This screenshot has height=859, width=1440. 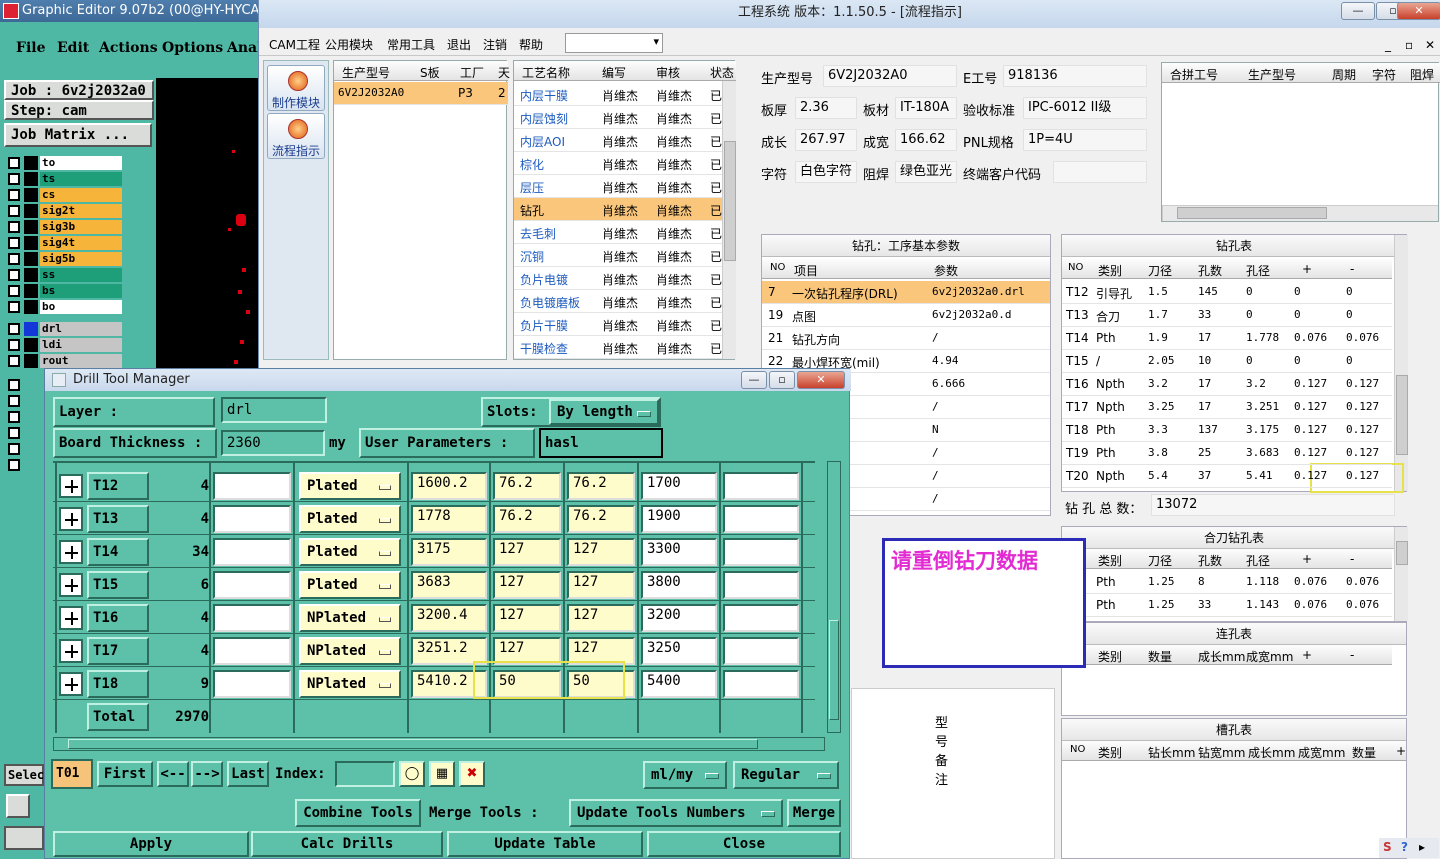 What do you see at coordinates (449, 618) in the screenshot?
I see `tool-finish-size: 3200.4` at bounding box center [449, 618].